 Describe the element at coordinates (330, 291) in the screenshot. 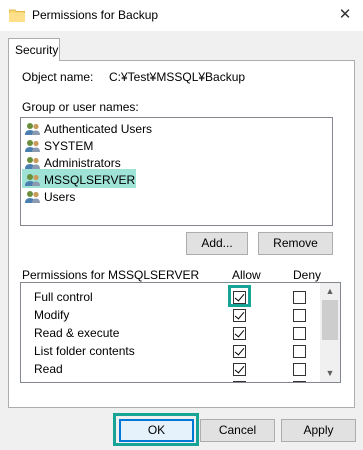

I see `scroll-up-icon: ▲` at that location.